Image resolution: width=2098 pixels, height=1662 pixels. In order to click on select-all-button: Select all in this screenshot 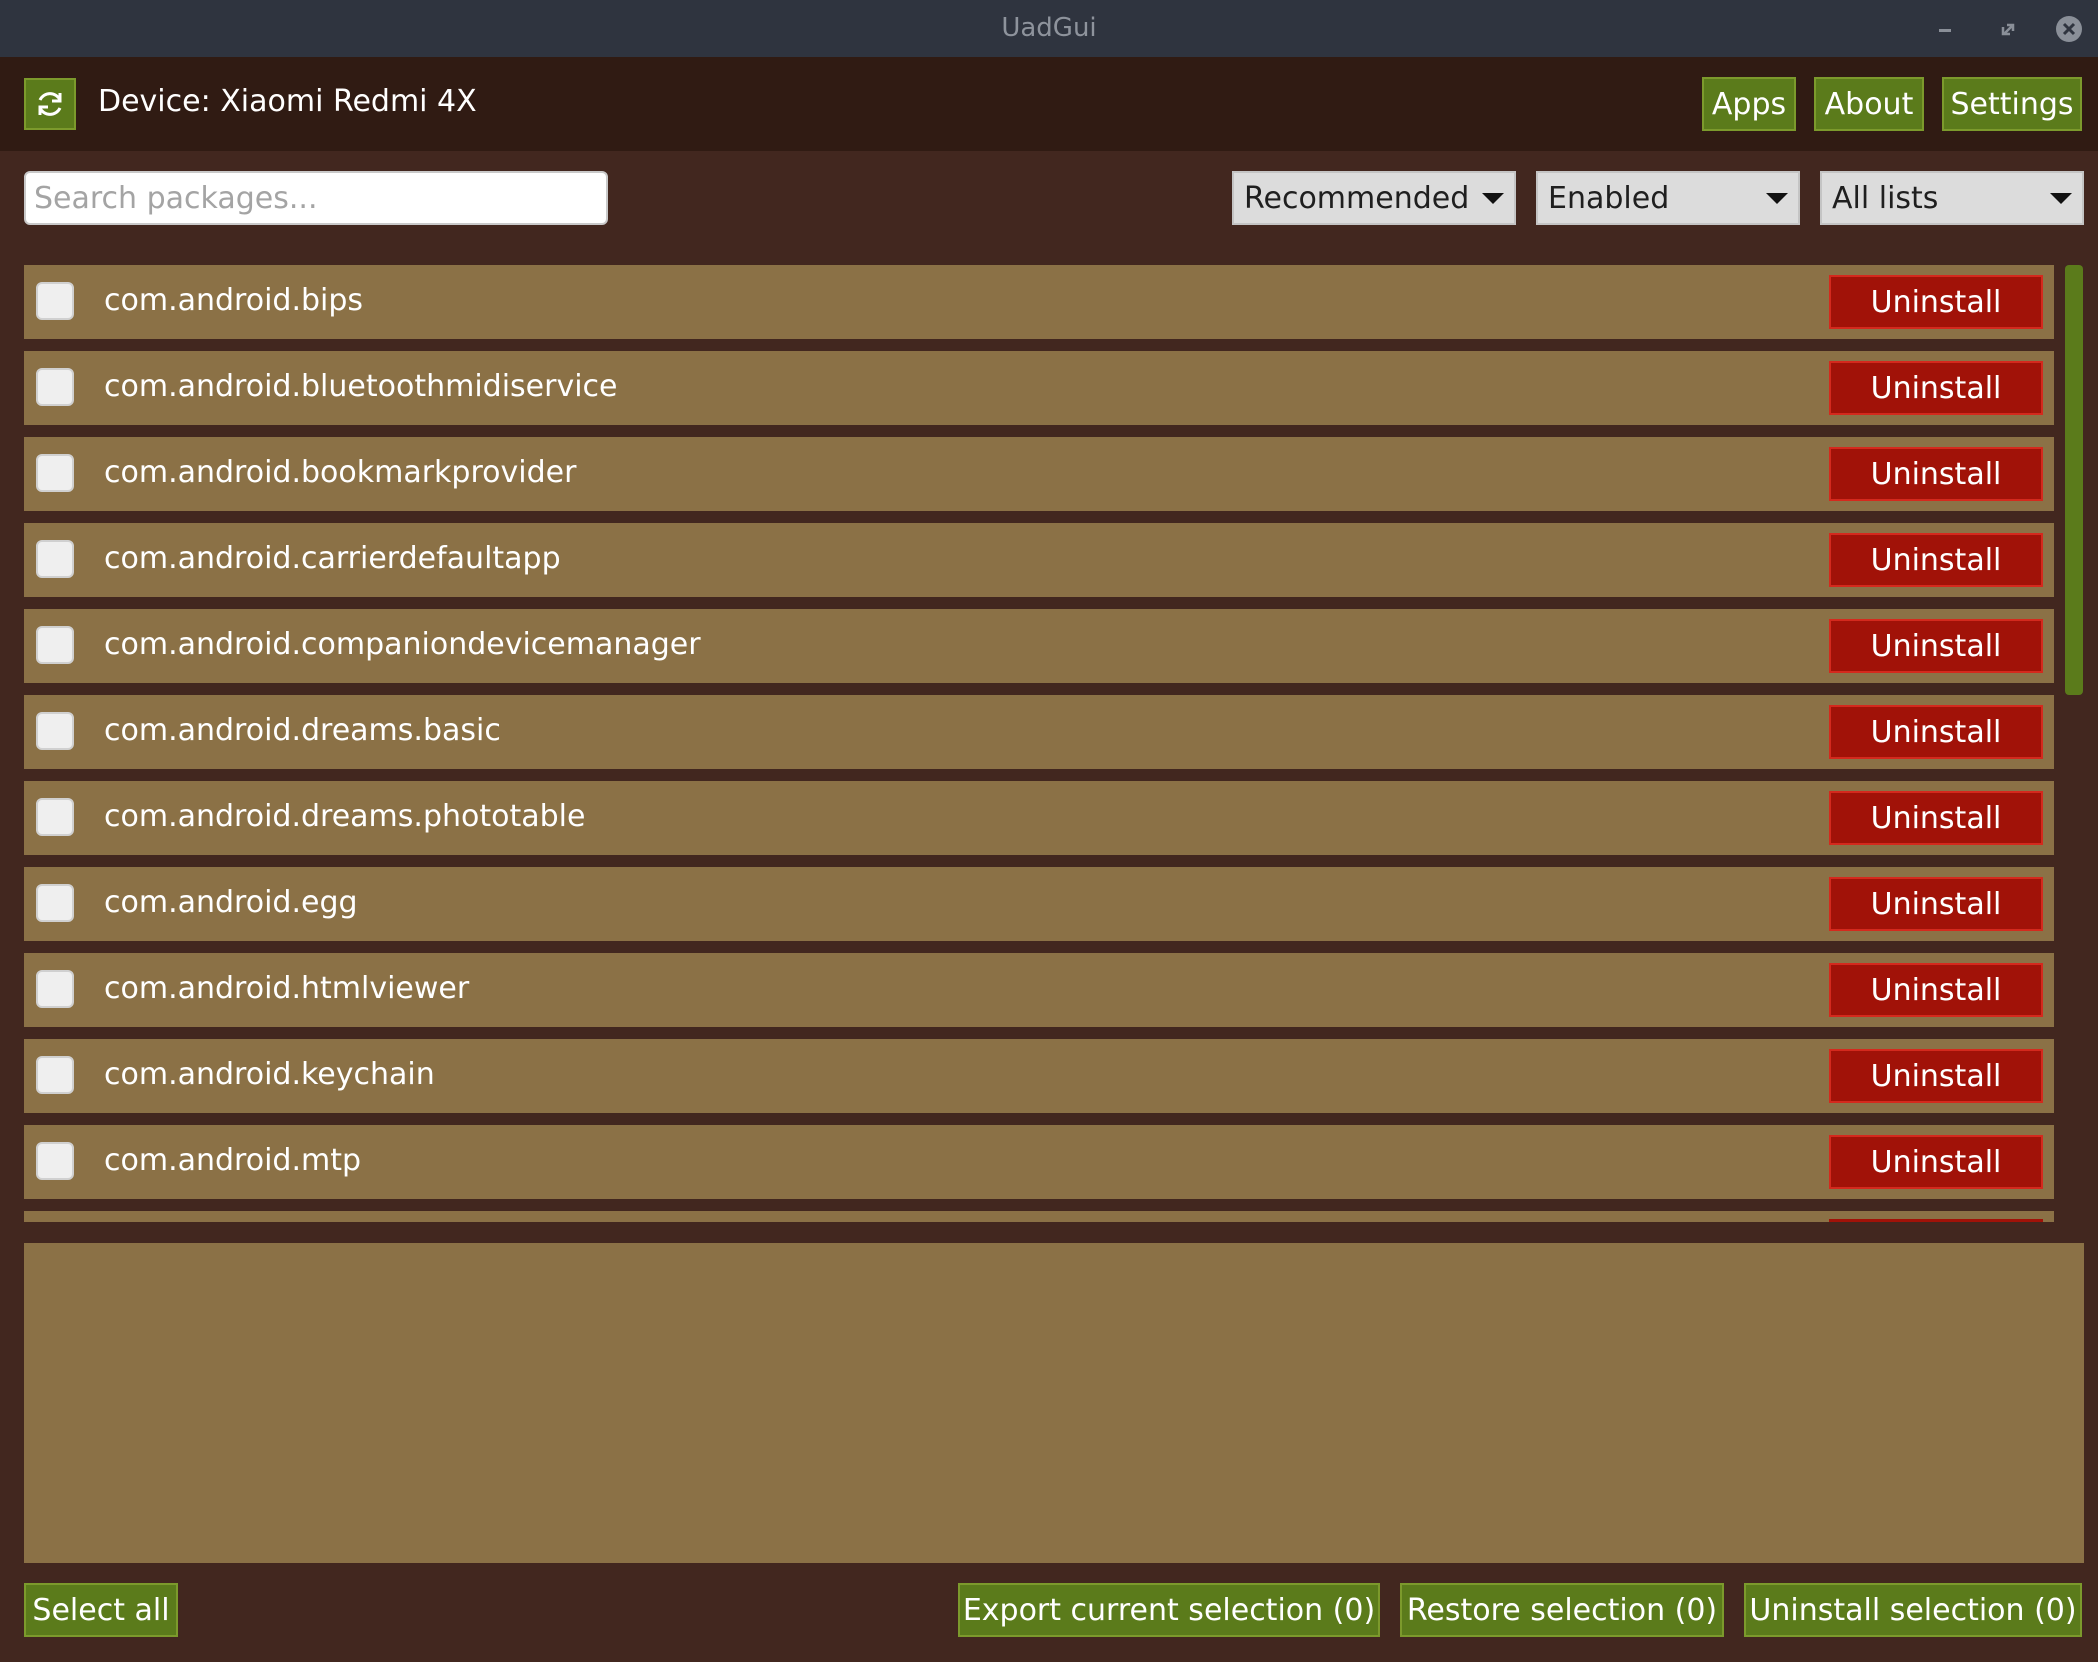, I will do `click(101, 1610)`.